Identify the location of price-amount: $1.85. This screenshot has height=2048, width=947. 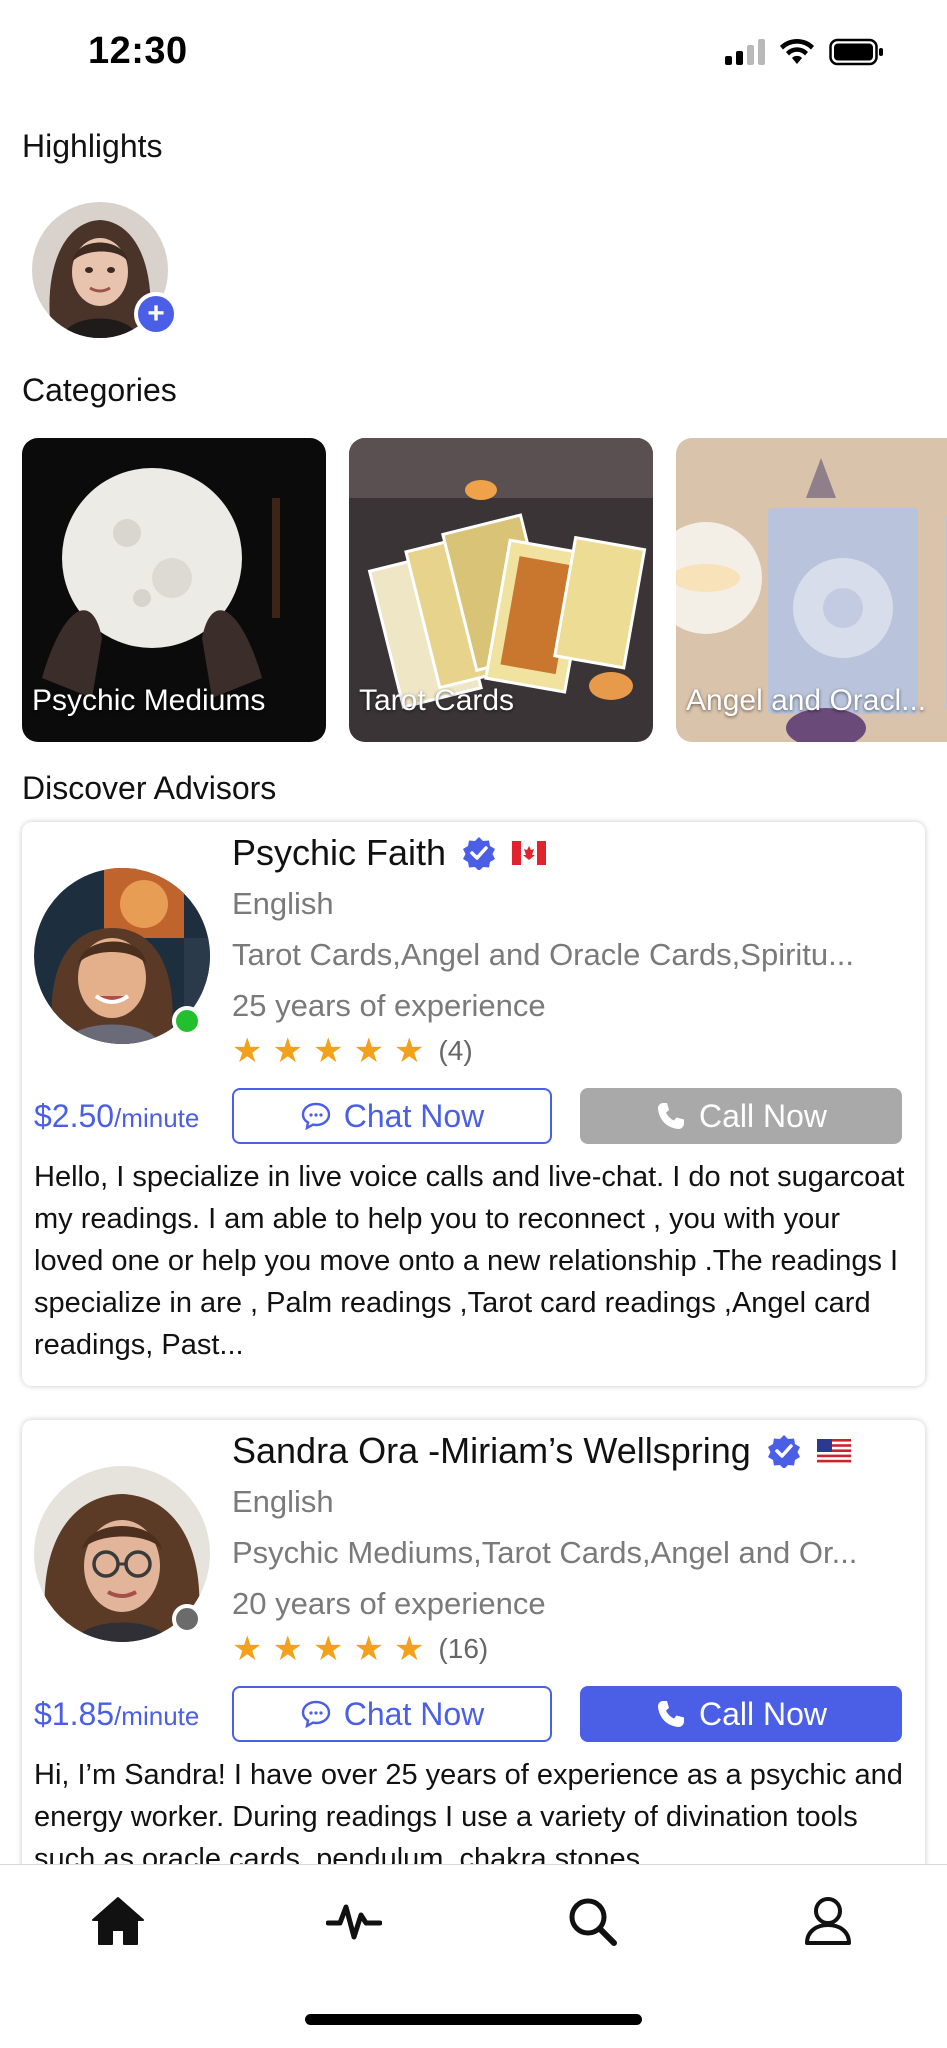
(74, 1714).